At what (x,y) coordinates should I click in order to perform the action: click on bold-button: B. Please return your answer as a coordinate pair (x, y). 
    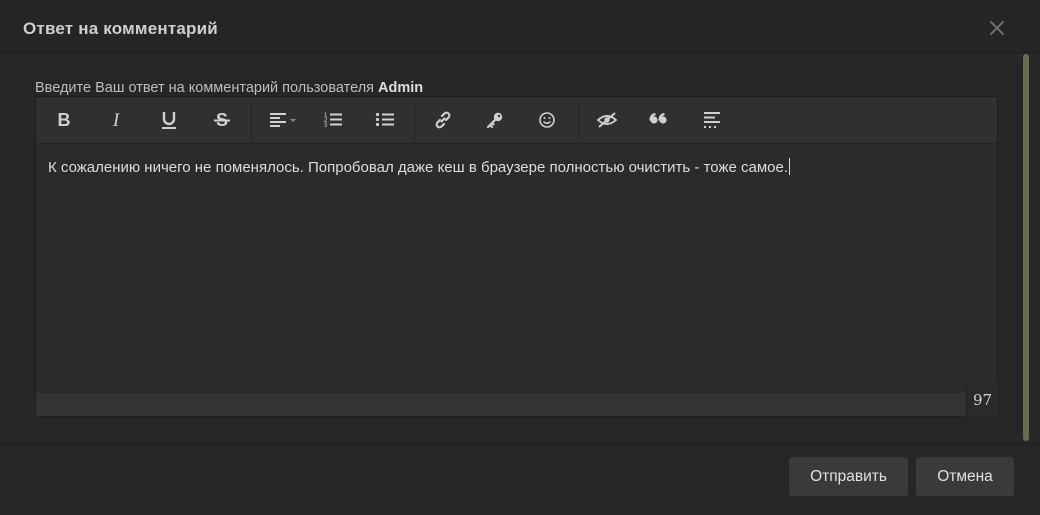
    Looking at the image, I should click on (64, 120).